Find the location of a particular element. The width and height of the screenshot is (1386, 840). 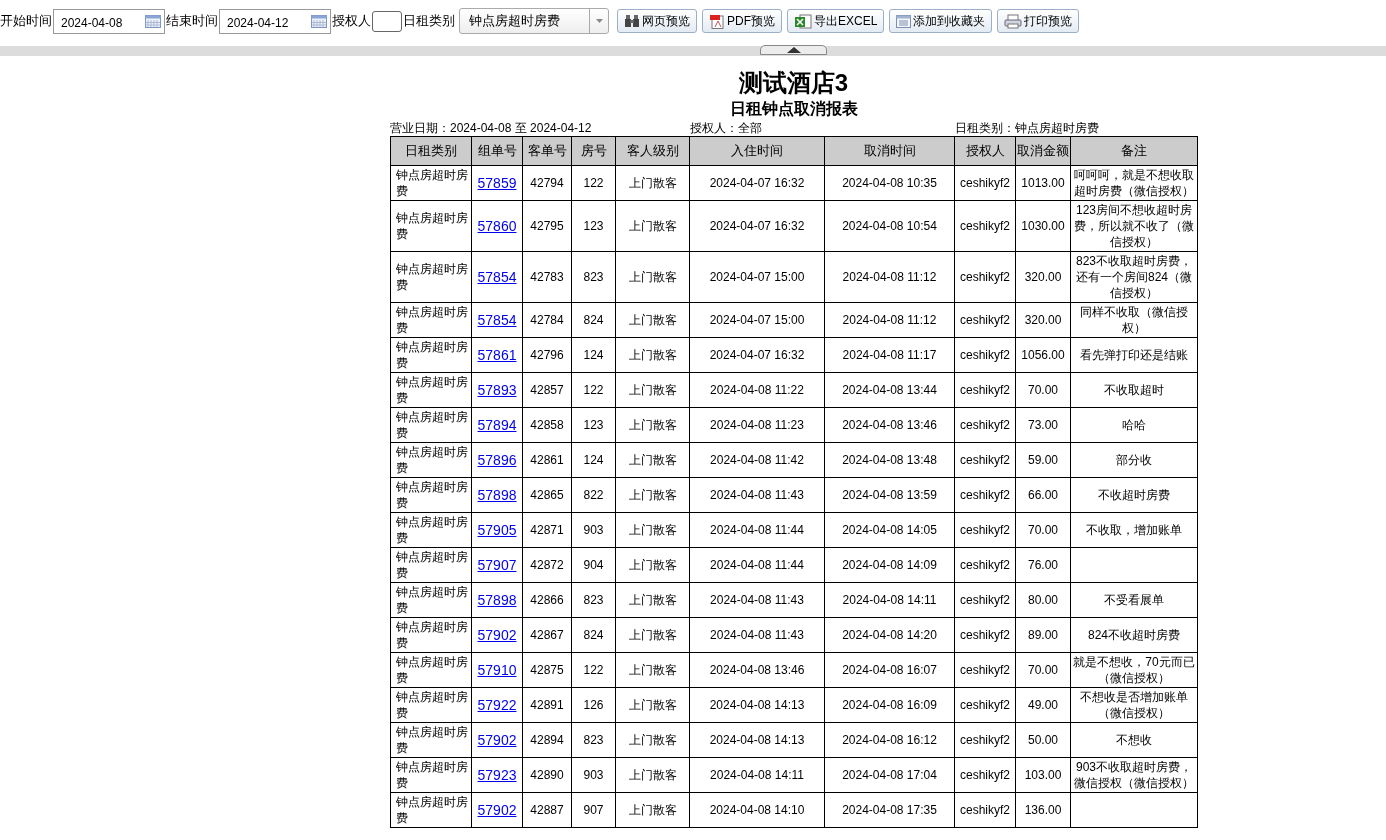

cancel-time-cell: 2024-04-08 11:12 is located at coordinates (889, 277).